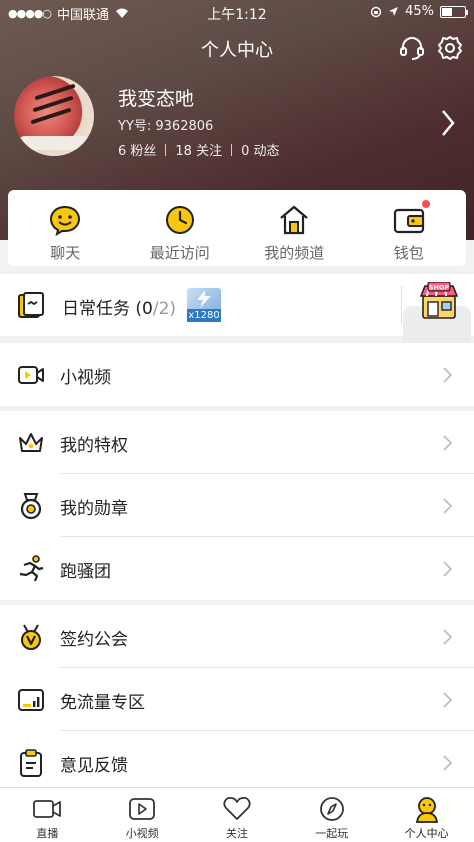 The image size is (474, 842). What do you see at coordinates (237, 699) in the screenshot?
I see `menu-item-free-data: 免流量专区` at bounding box center [237, 699].